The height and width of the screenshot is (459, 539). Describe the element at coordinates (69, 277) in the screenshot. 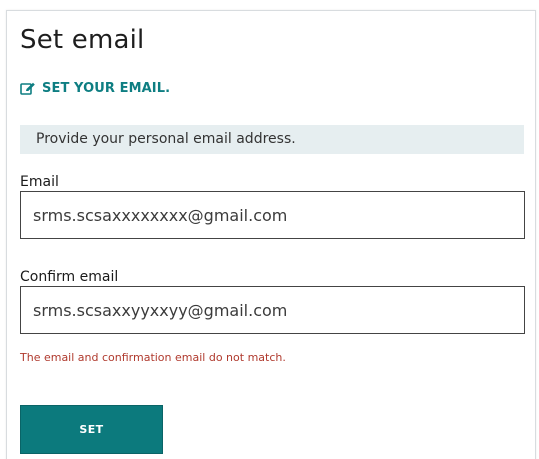

I see `confirm-email-label: Confirm email` at that location.